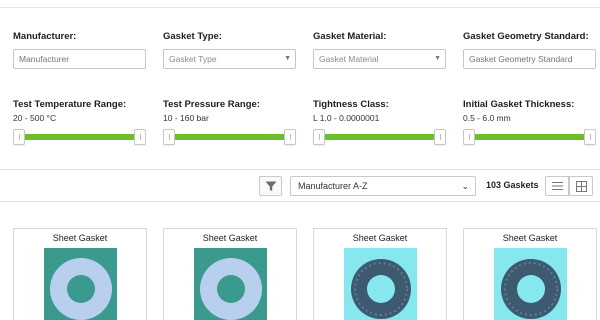 The image size is (600, 320). I want to click on pressure-slider, so click(229, 137).